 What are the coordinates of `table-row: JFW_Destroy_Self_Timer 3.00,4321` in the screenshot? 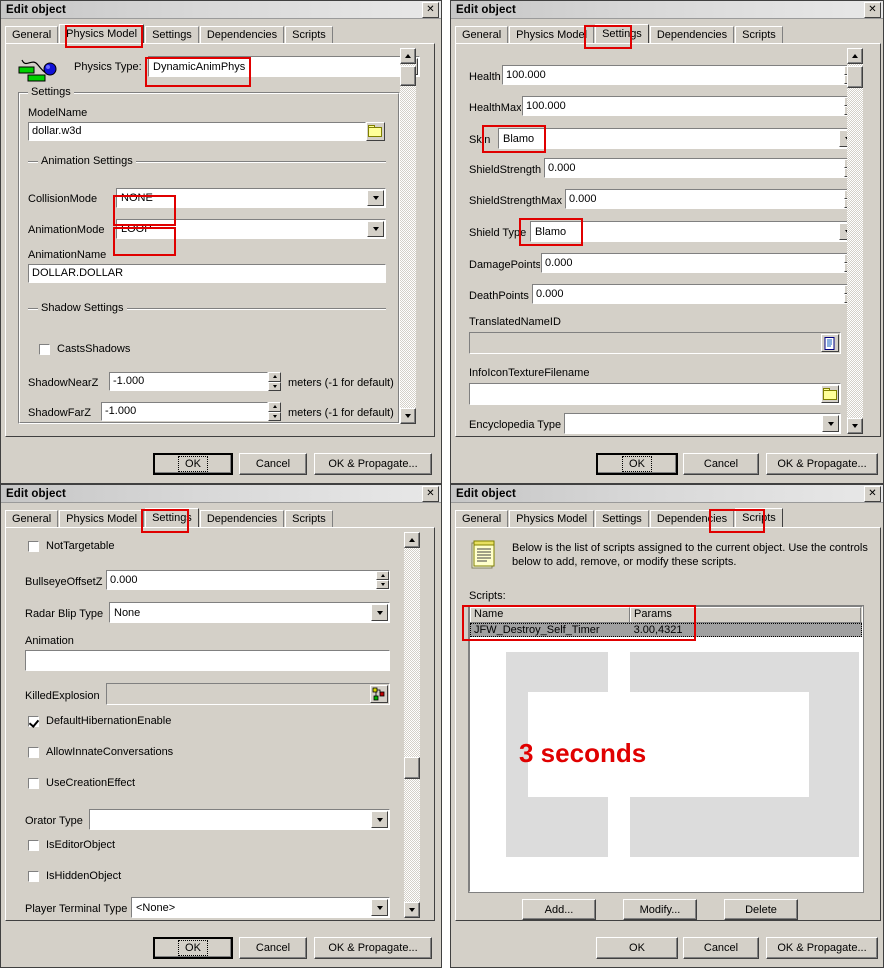 It's located at (666, 630).